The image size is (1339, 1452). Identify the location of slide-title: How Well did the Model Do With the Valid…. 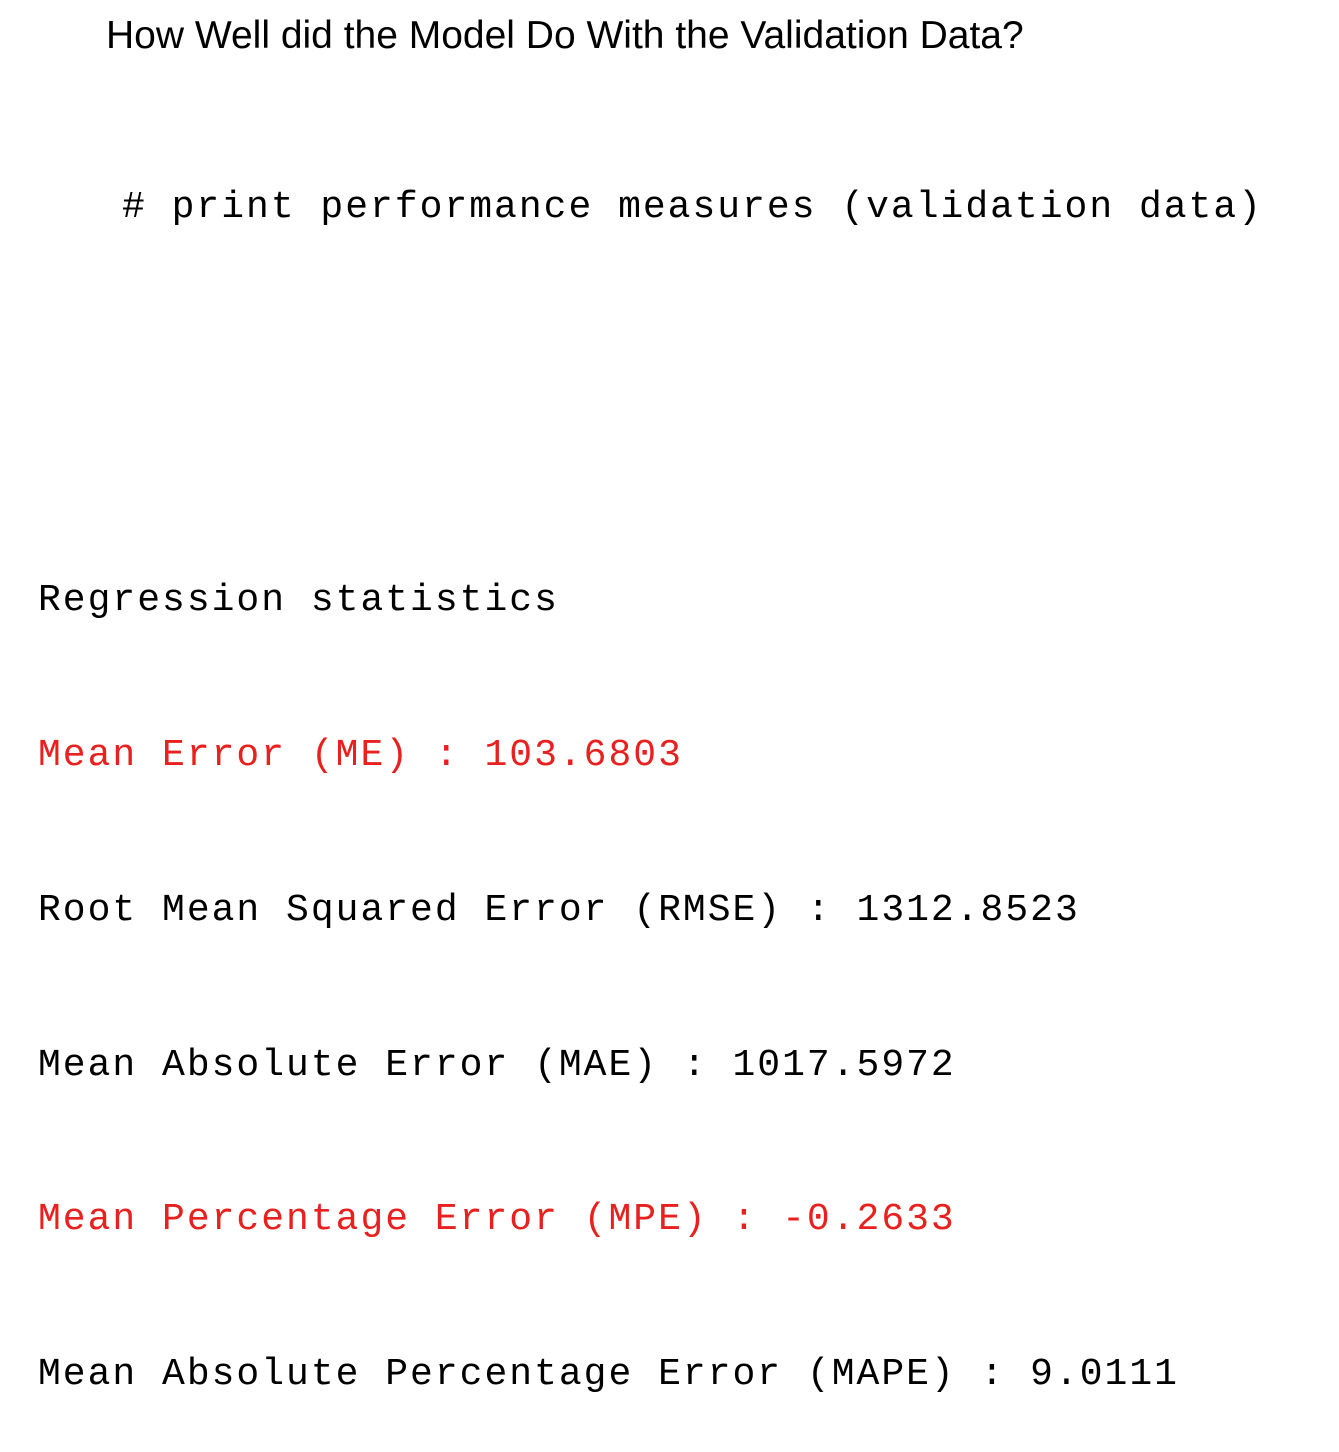
(565, 35).